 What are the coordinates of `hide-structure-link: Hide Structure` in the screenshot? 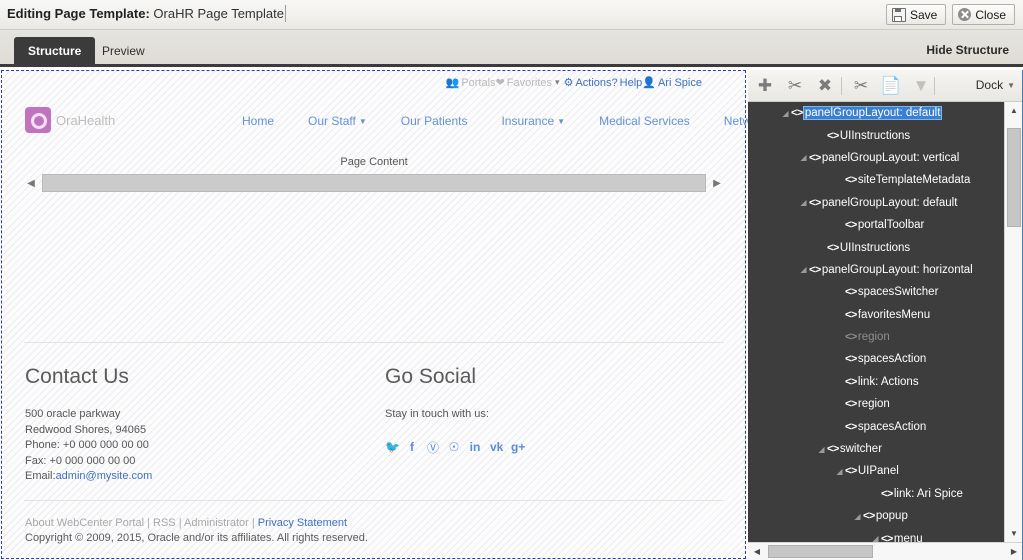 It's located at (967, 50).